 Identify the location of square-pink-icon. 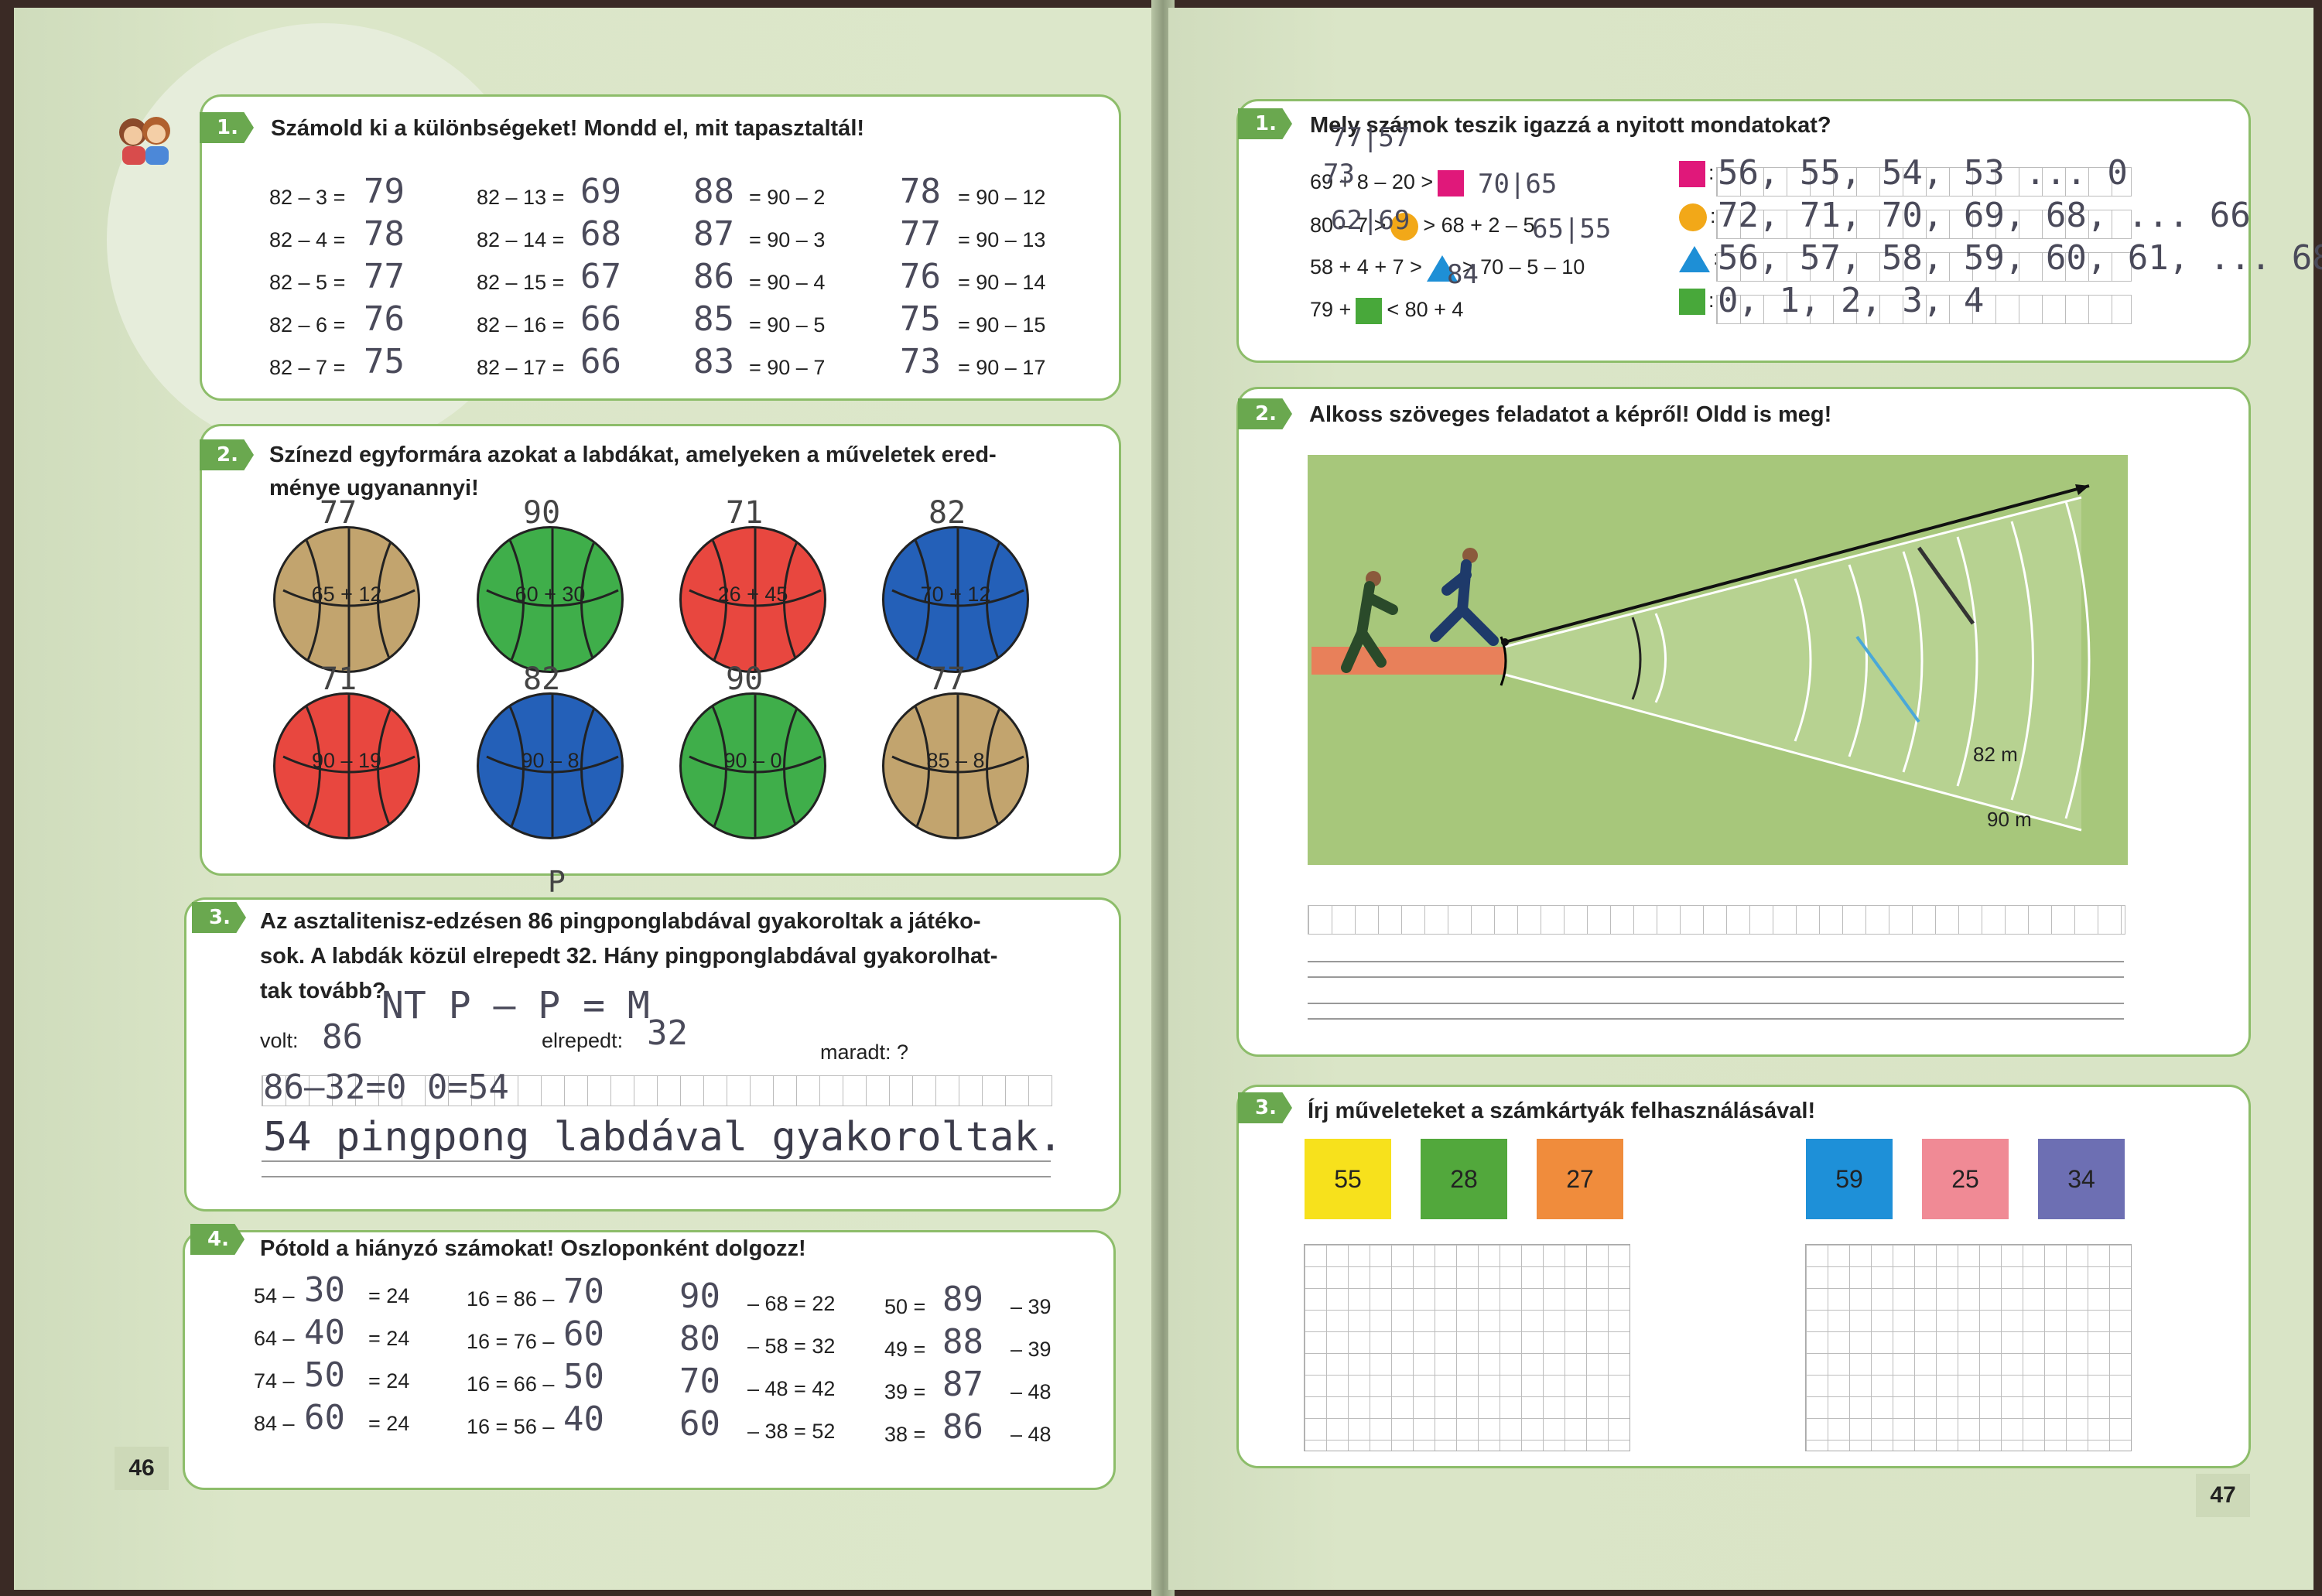
(1692, 174).